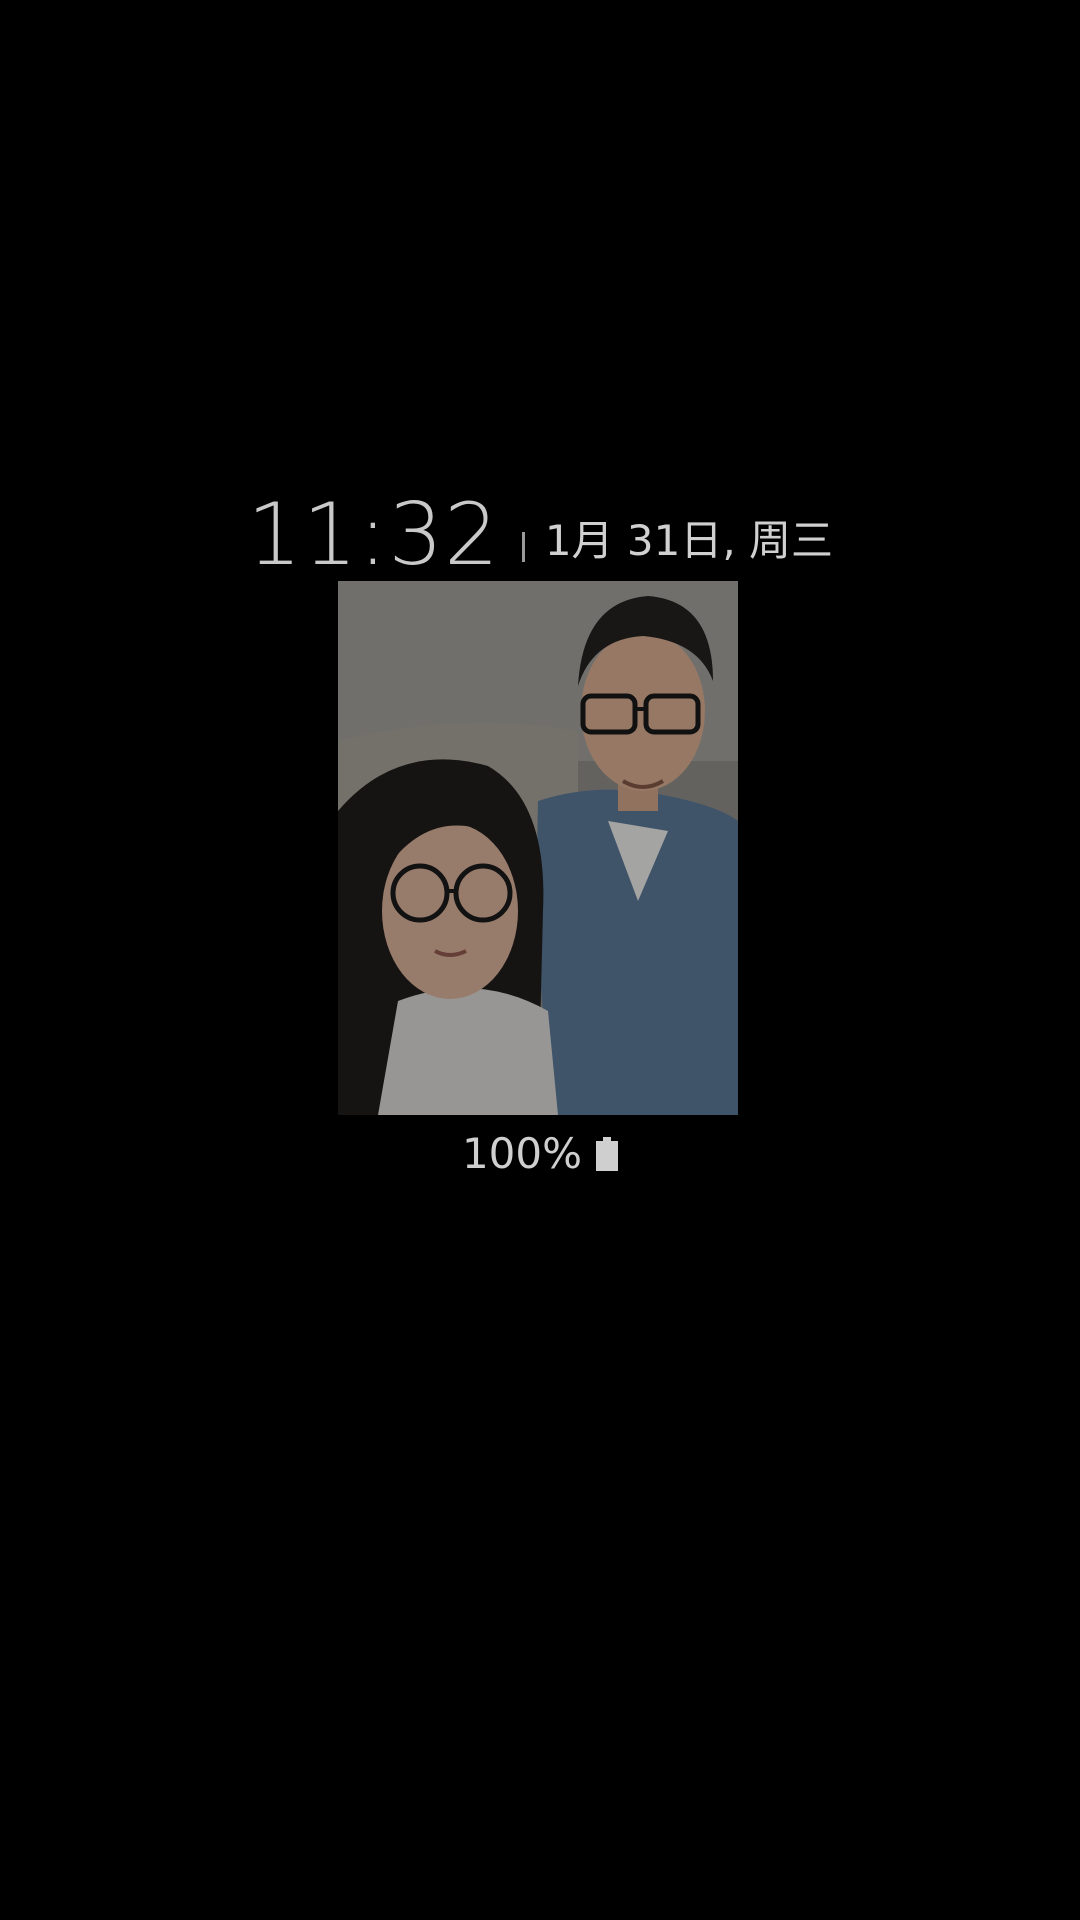 The height and width of the screenshot is (1920, 1080). I want to click on wallpaper-photo, so click(538, 848).